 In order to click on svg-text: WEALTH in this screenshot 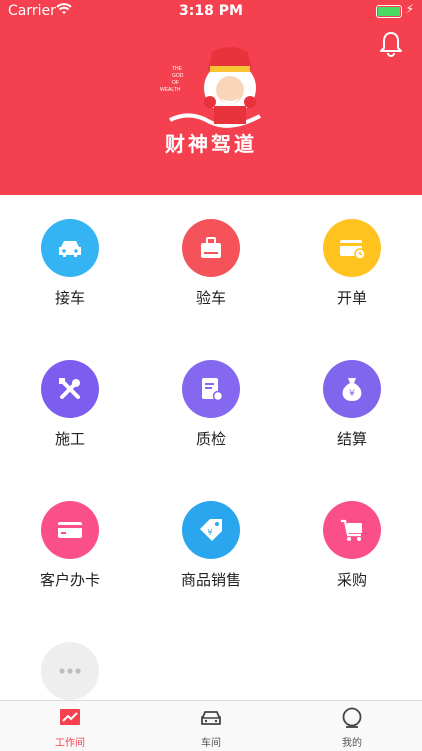, I will do `click(170, 90)`.